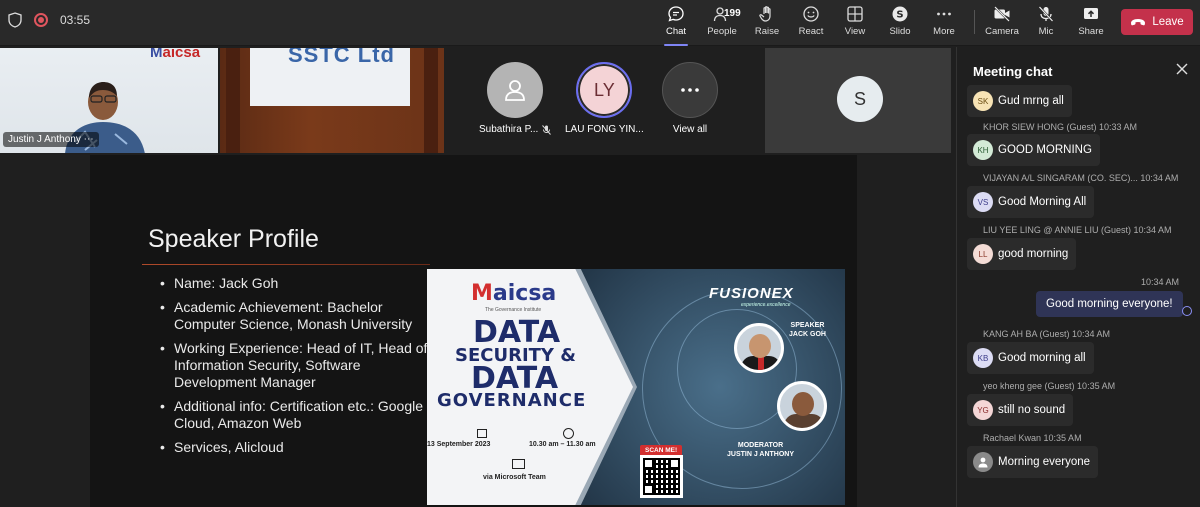 The image size is (1200, 507). What do you see at coordinates (1109, 304) in the screenshot?
I see `my-message: Good morning everyone!` at bounding box center [1109, 304].